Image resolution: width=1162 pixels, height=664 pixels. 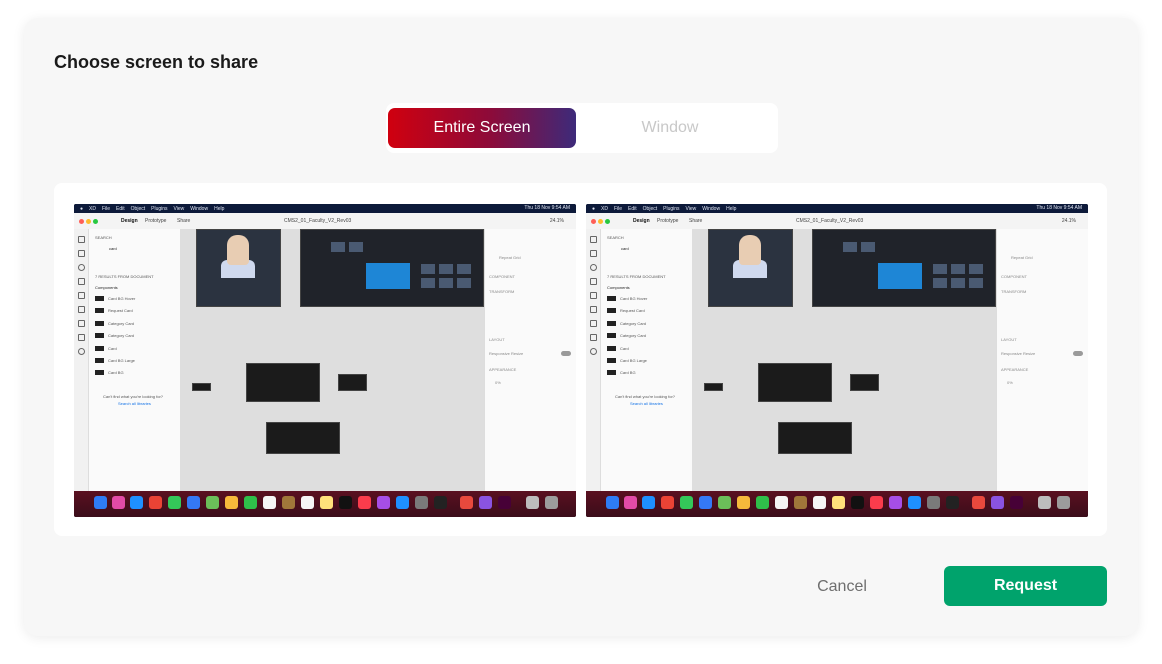 I want to click on music-icon, so click(x=876, y=502).